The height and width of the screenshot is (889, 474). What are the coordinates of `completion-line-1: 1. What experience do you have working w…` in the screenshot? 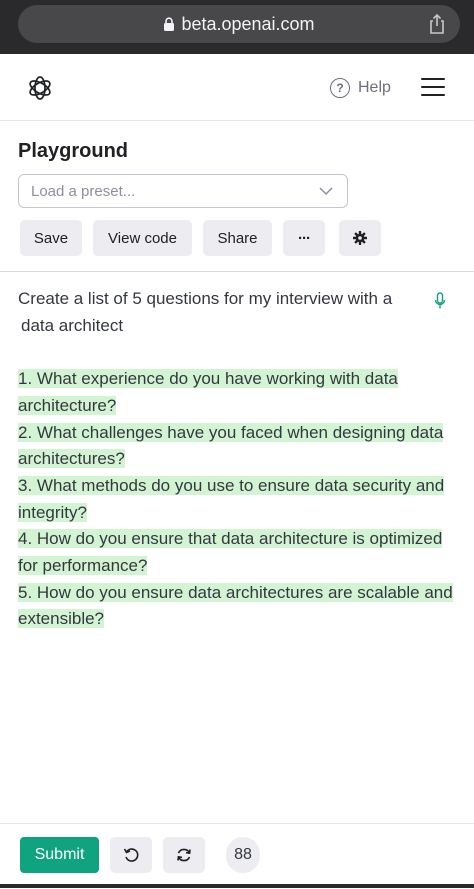 It's located at (238, 392).